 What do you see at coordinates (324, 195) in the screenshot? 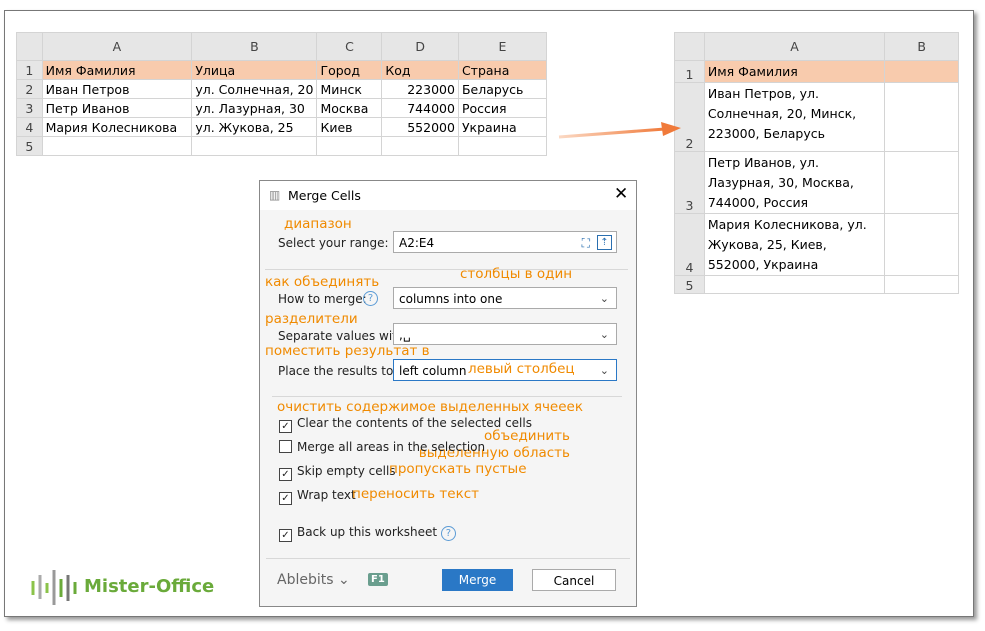
I see `dialog-title: Merge Cells` at bounding box center [324, 195].